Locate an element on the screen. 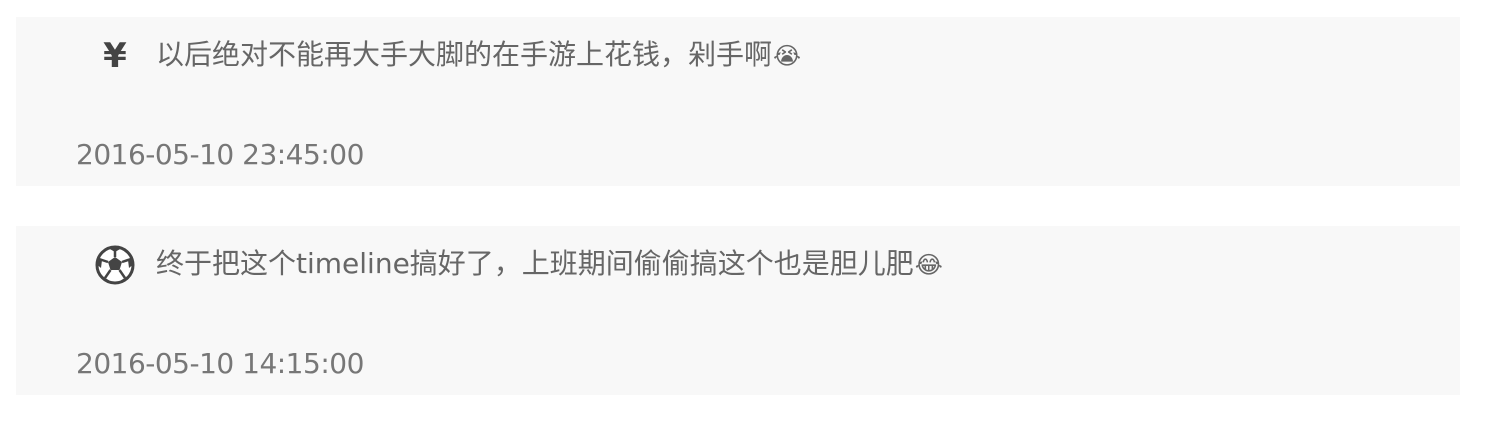 This screenshot has height=438, width=1486. entry-message: 以后绝对不能再大手大脚的在手游上花钱，剁手啊😭 is located at coordinates (478, 55).